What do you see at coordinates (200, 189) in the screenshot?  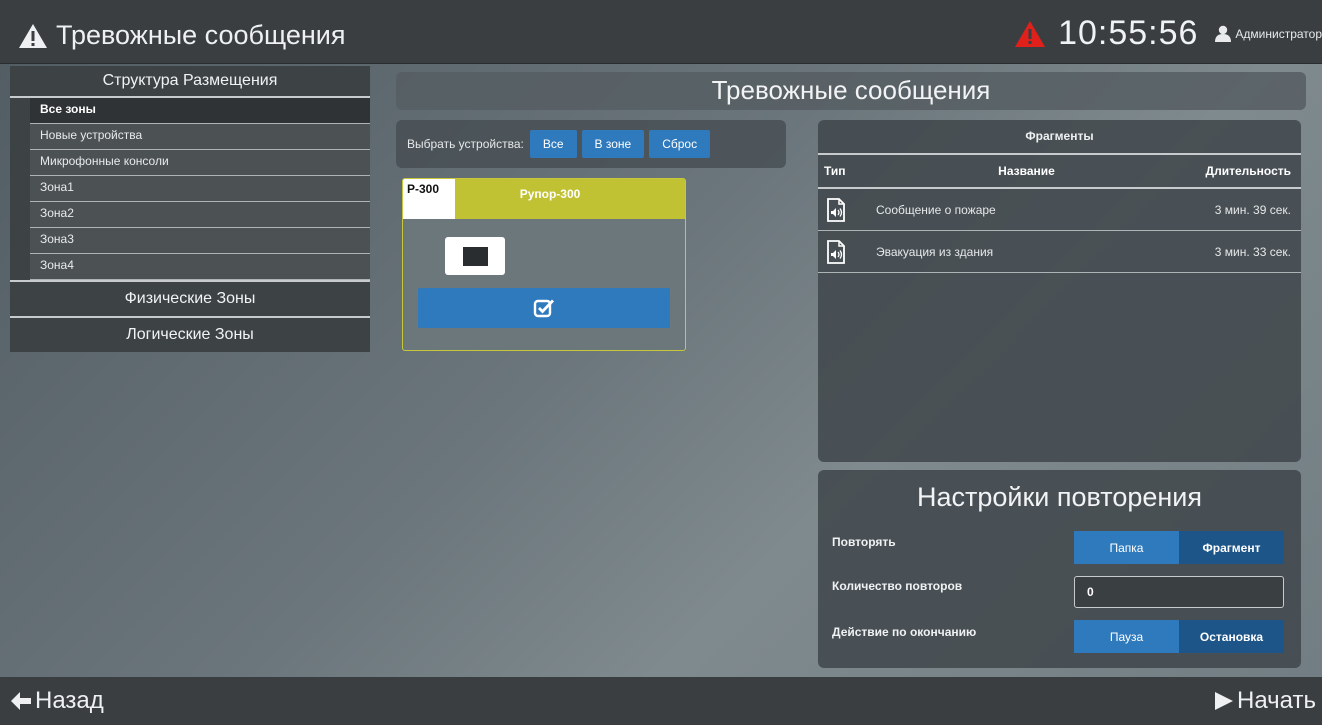 I see `zone-item-zone1: Зона1` at bounding box center [200, 189].